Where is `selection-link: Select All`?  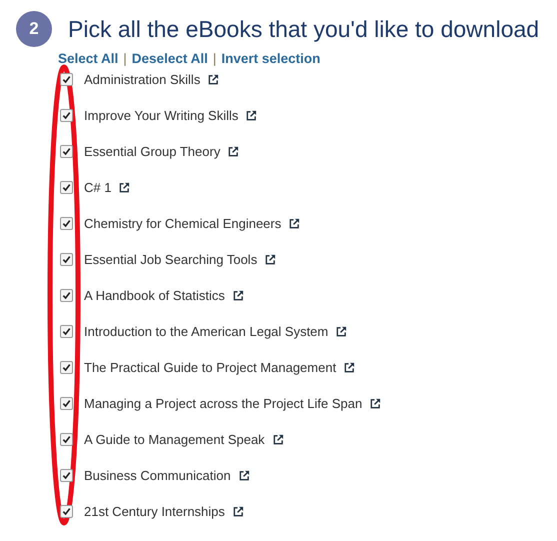 selection-link: Select All is located at coordinates (88, 58).